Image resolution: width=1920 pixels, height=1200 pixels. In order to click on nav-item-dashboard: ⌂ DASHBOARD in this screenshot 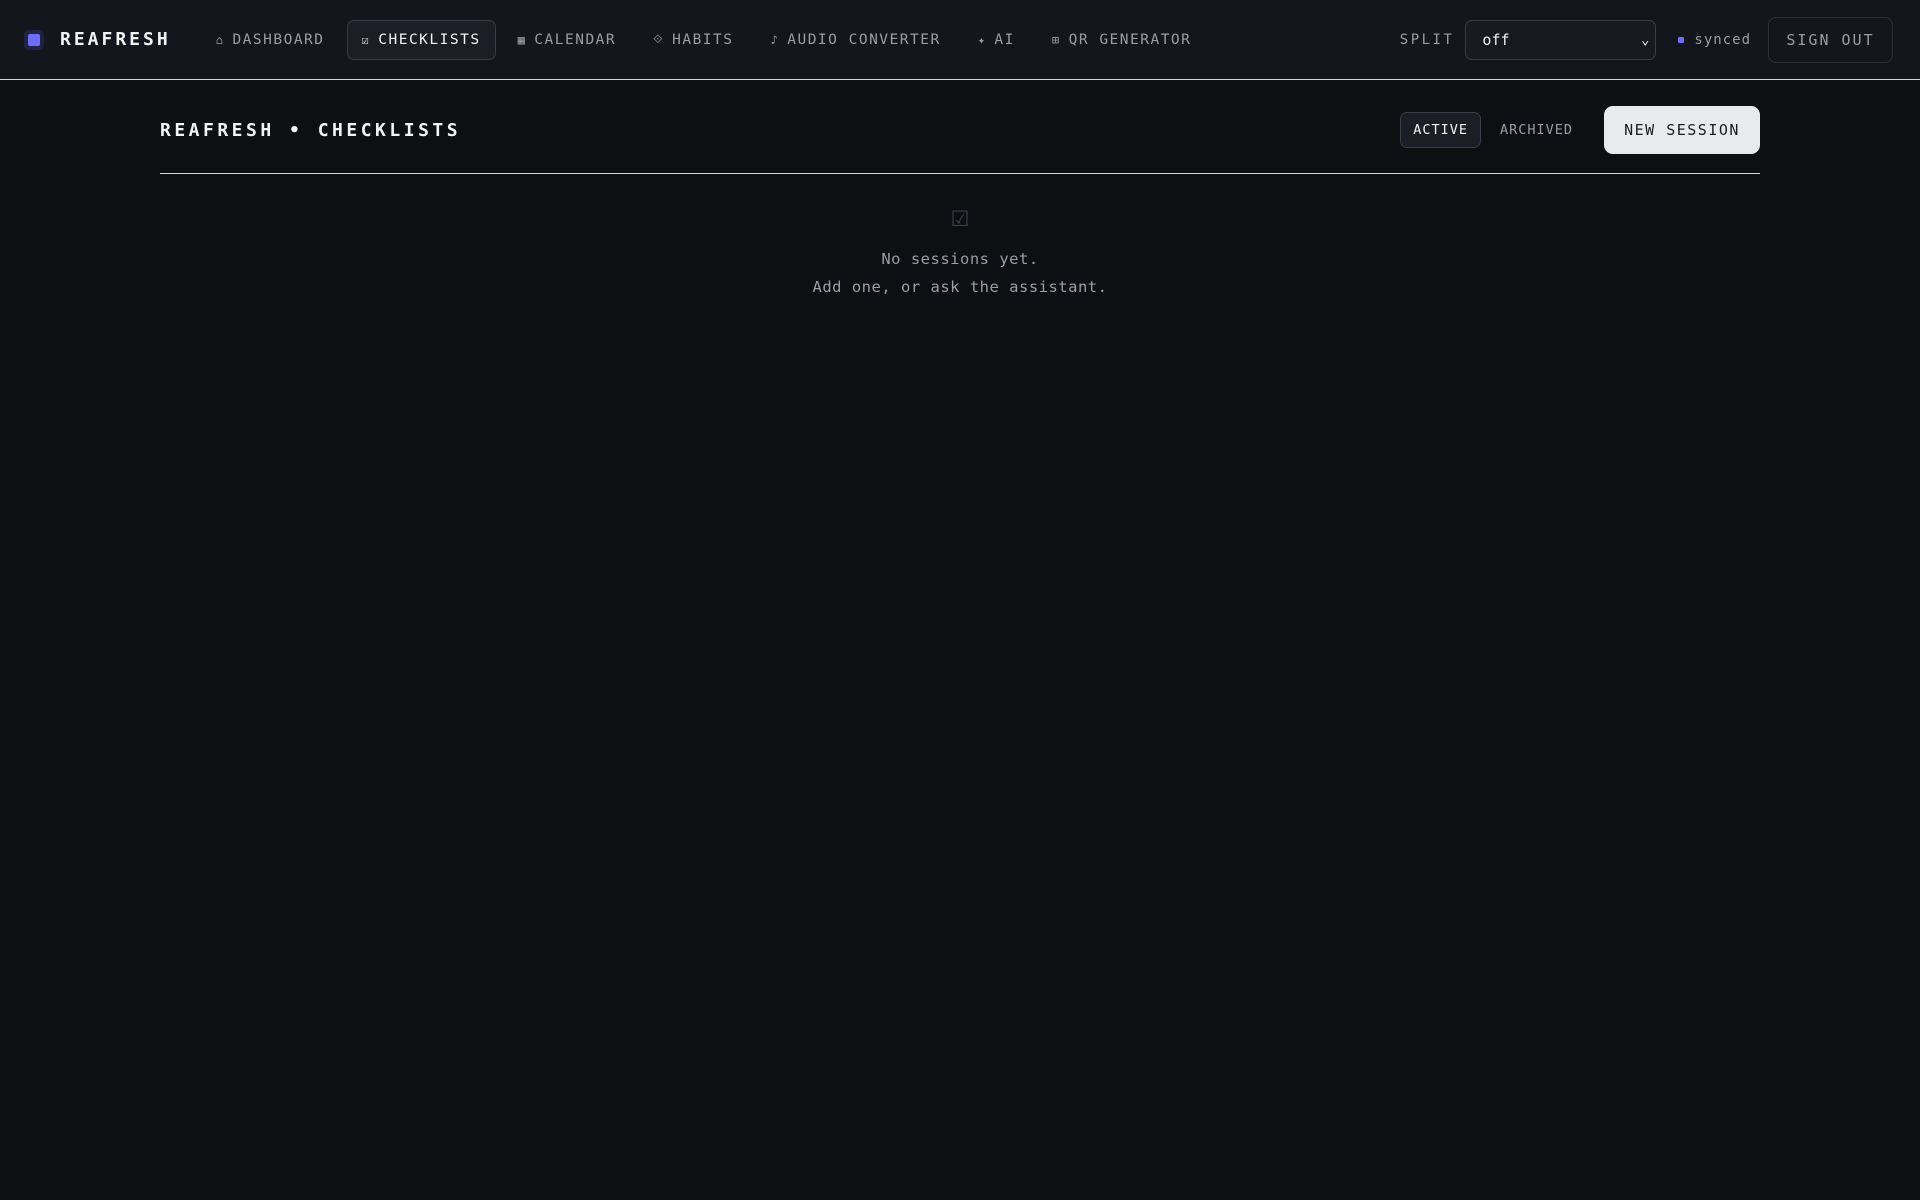, I will do `click(270, 40)`.